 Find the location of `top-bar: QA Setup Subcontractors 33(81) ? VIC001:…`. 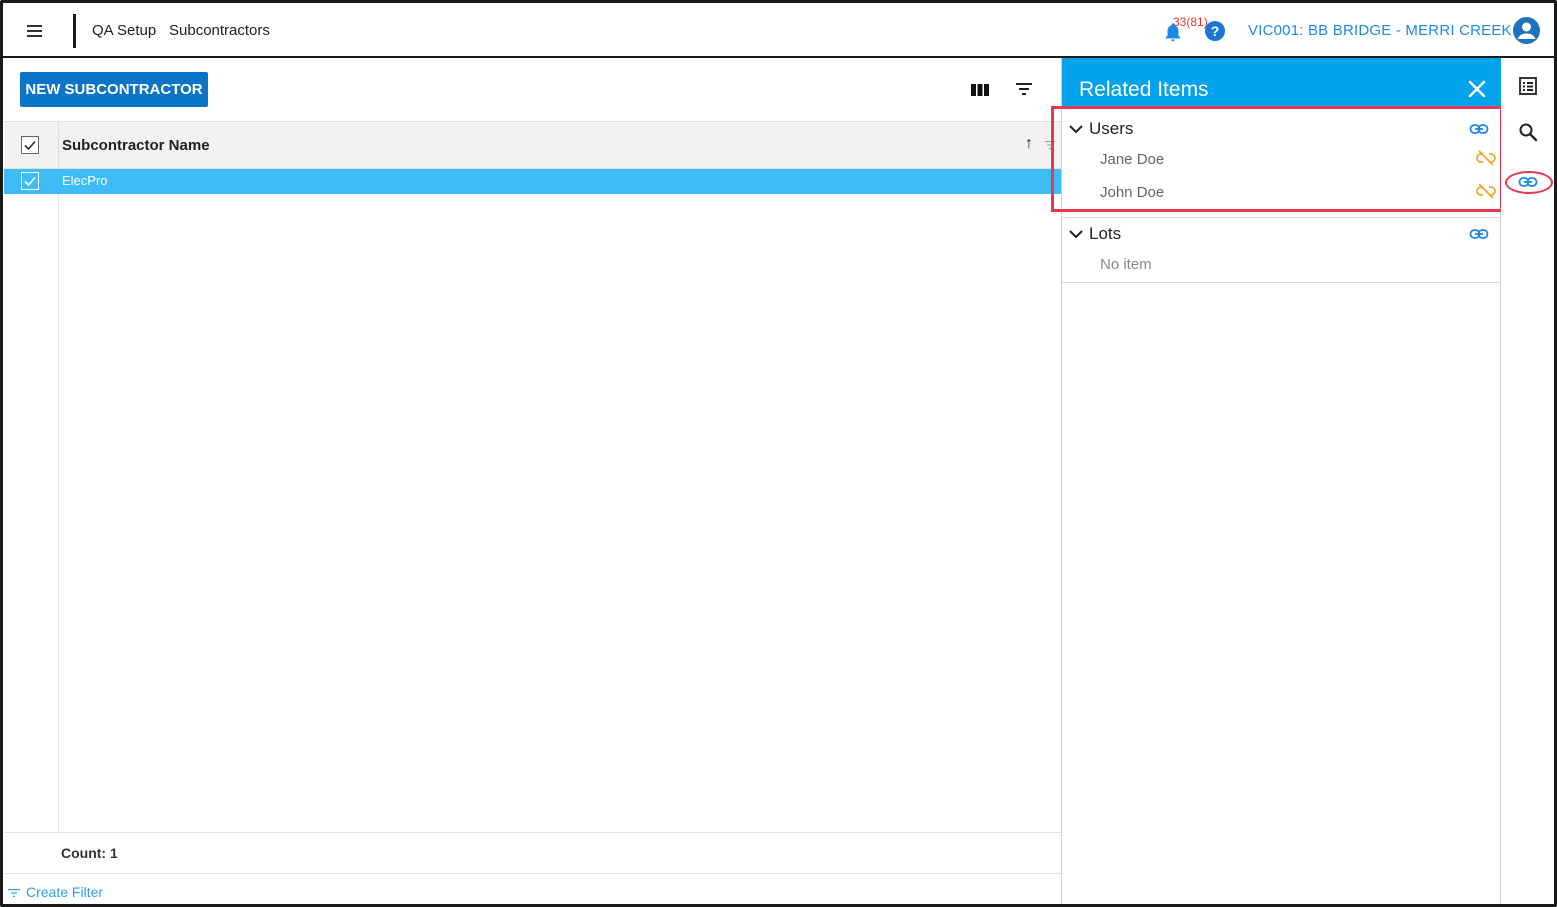

top-bar: QA Setup Subcontractors 33(81) ? VIC001:… is located at coordinates (778, 30).